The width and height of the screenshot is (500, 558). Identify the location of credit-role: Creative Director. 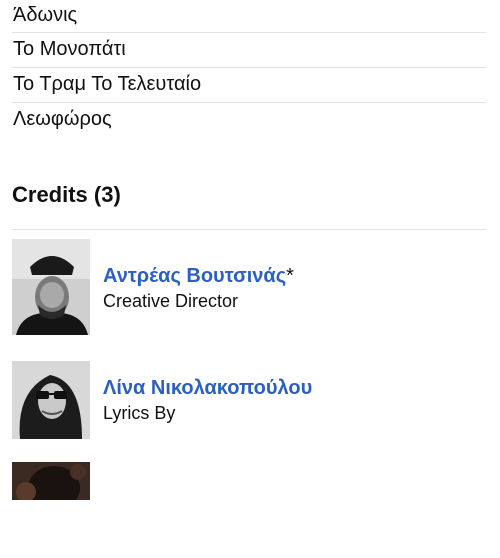
(171, 301).